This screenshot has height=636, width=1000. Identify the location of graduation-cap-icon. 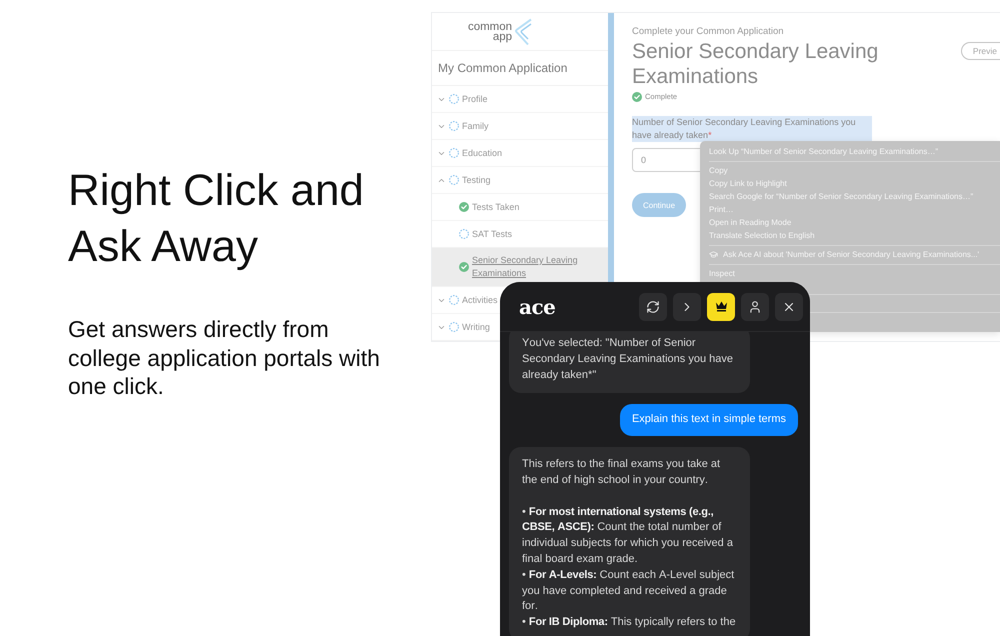
(713, 254).